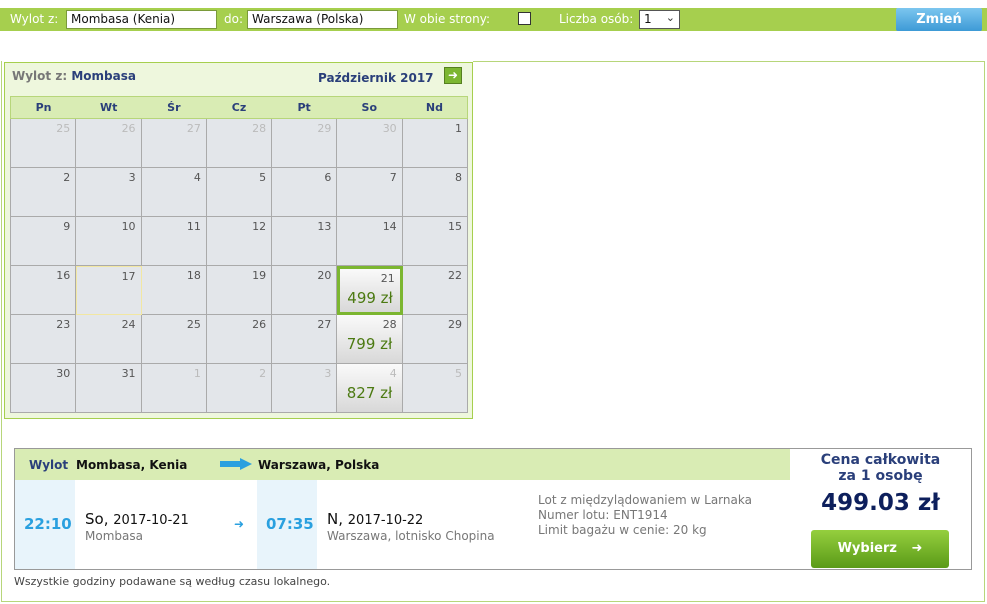 Image resolution: width=987 pixels, height=604 pixels. What do you see at coordinates (43, 107) in the screenshot?
I see `weekday-label: Pn` at bounding box center [43, 107].